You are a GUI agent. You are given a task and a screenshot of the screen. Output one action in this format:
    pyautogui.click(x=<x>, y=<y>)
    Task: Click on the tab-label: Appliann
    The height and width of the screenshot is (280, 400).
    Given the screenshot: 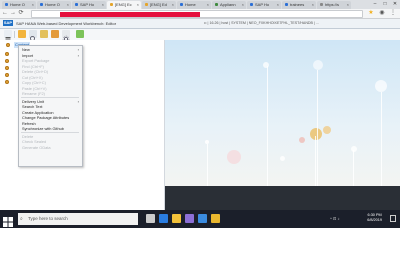 What is the action you would take?
    pyautogui.click(x=228, y=4)
    